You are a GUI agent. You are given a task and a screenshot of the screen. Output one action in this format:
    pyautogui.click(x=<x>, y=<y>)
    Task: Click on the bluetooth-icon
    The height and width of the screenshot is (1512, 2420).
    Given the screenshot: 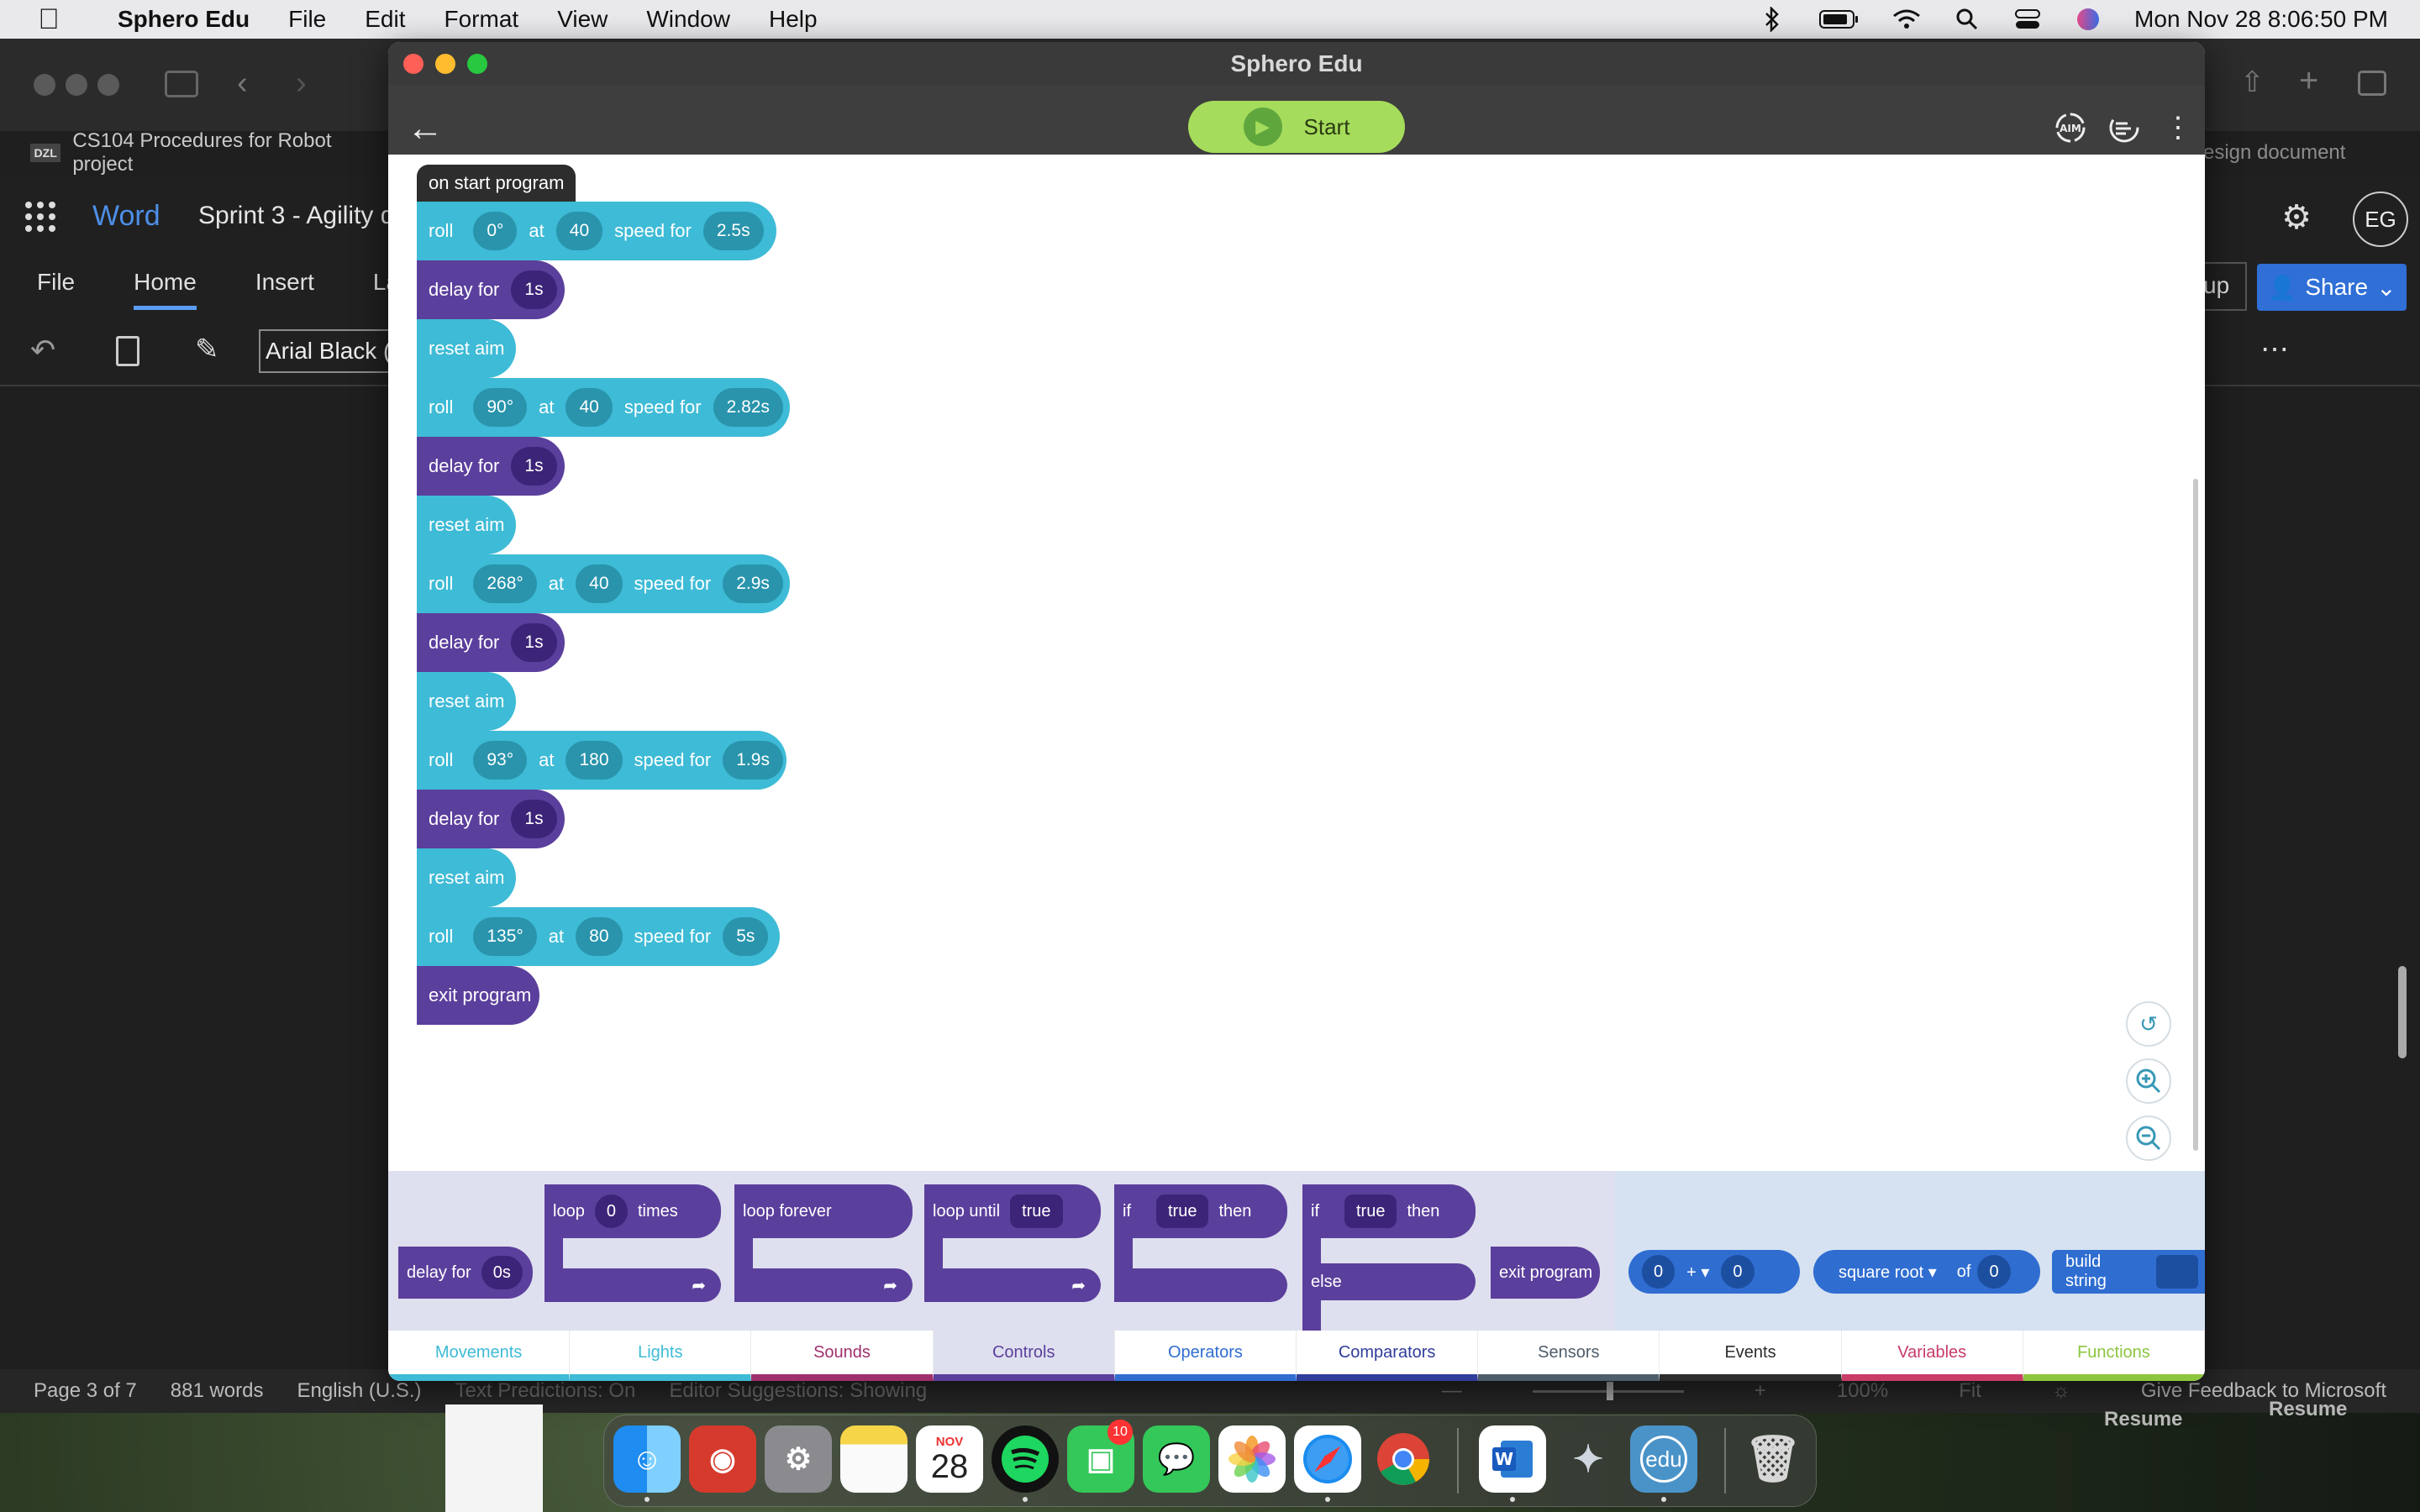 What is the action you would take?
    pyautogui.click(x=1772, y=19)
    